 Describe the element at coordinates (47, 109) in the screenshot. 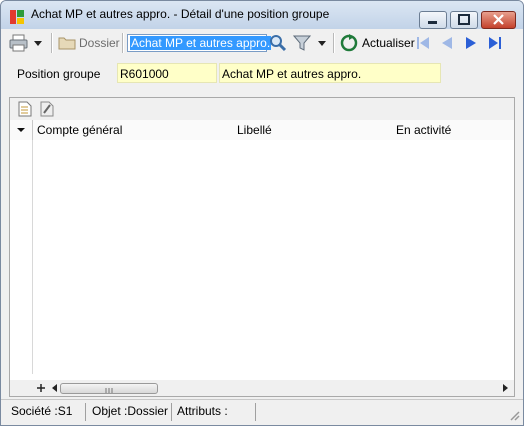

I see `edit-document-icon` at that location.